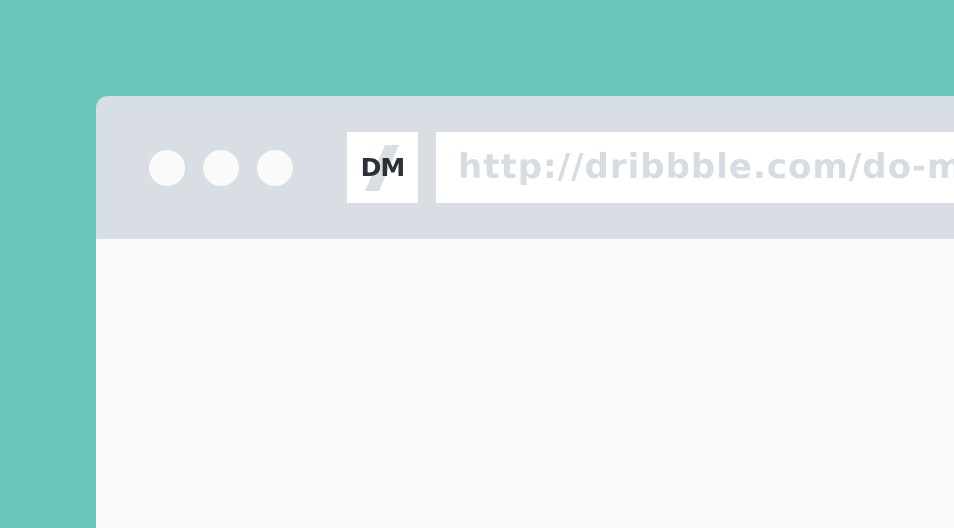 The width and height of the screenshot is (954, 528). I want to click on address-bar: http://dribbble.com/do-m, so click(695, 167).